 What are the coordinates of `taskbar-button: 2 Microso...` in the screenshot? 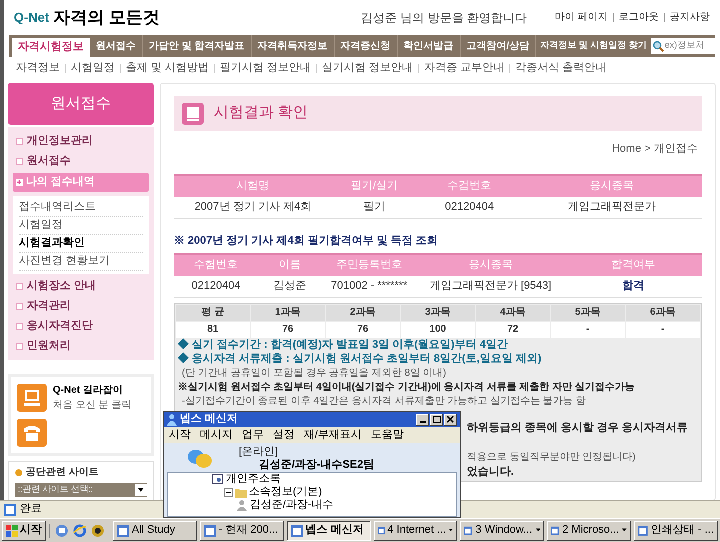 It's located at (589, 530).